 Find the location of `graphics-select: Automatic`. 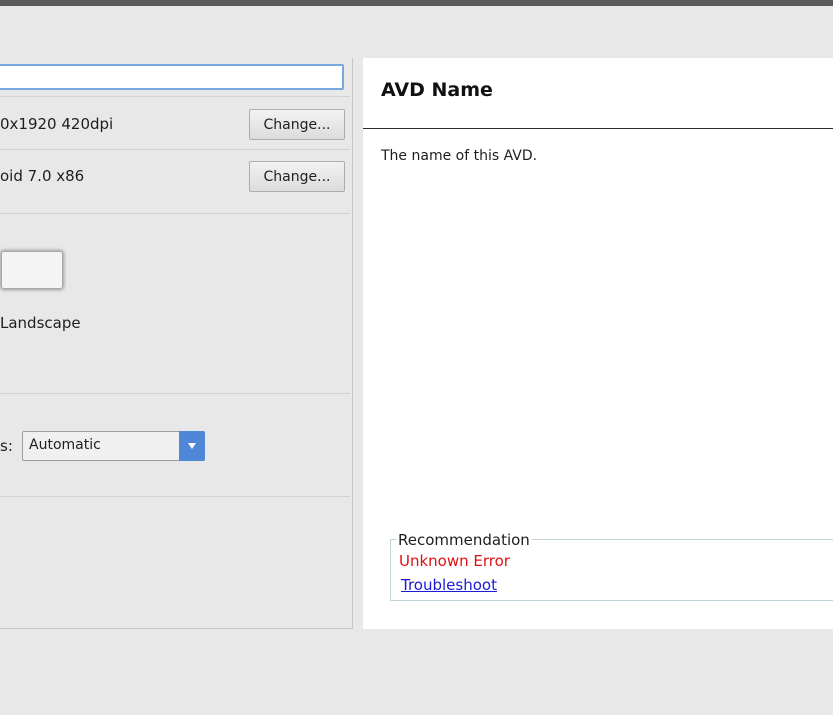

graphics-select: Automatic is located at coordinates (113, 446).